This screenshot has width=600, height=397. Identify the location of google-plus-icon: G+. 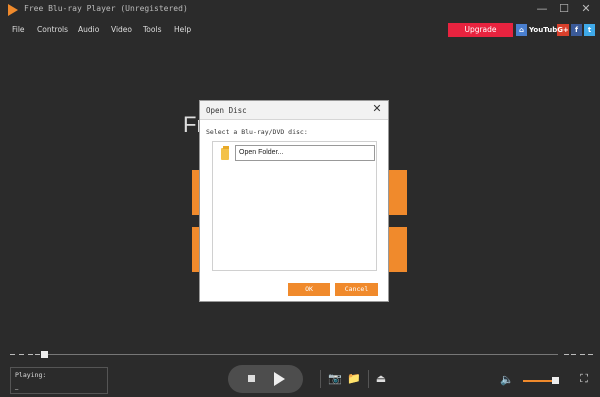
(563, 30).